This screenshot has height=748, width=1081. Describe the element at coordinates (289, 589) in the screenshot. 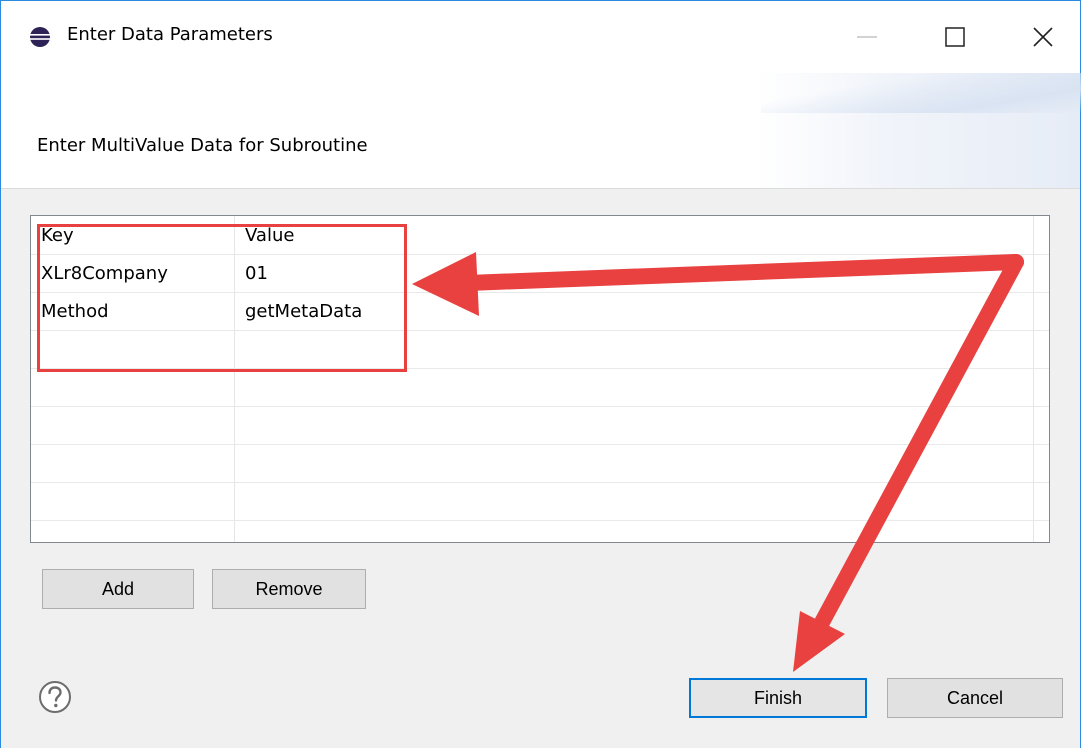

I see `remove-button: Remove` at that location.